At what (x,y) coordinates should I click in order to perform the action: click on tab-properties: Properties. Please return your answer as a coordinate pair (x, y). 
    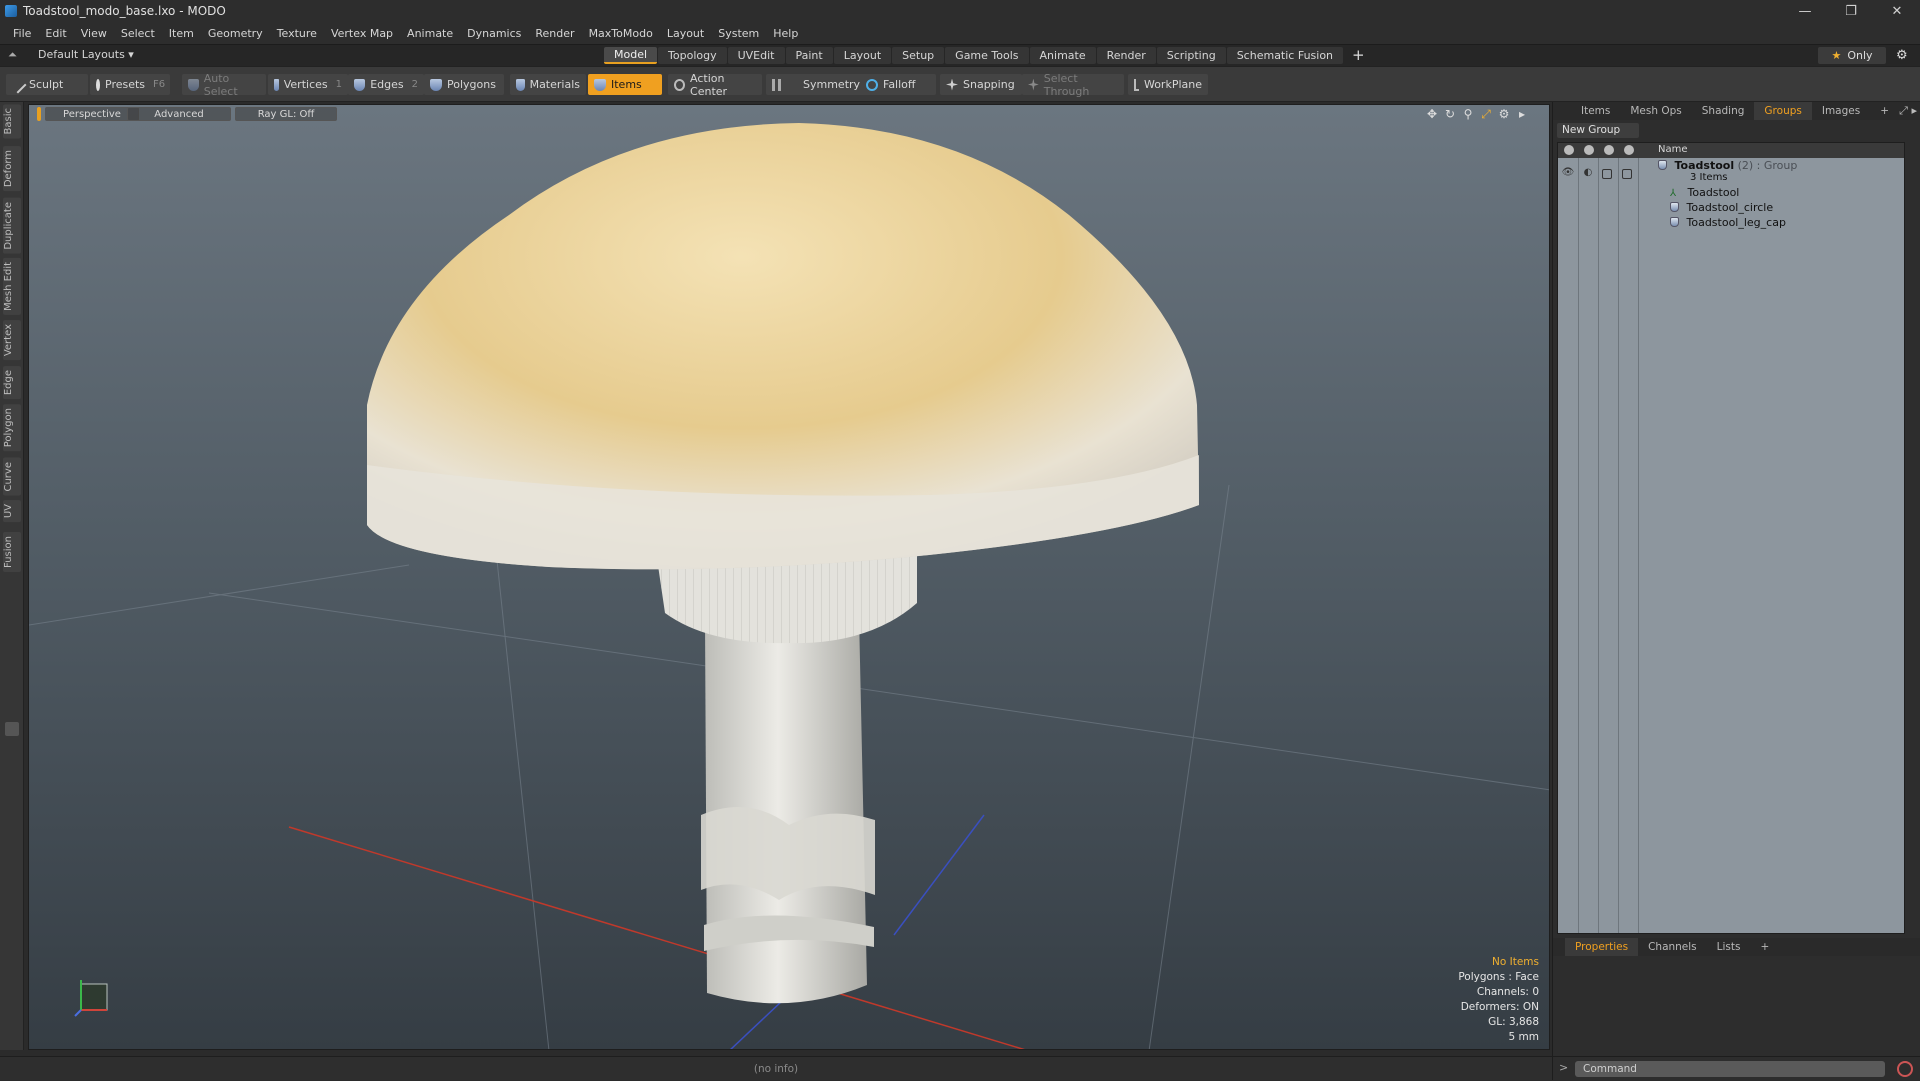
    Looking at the image, I should click on (1602, 947).